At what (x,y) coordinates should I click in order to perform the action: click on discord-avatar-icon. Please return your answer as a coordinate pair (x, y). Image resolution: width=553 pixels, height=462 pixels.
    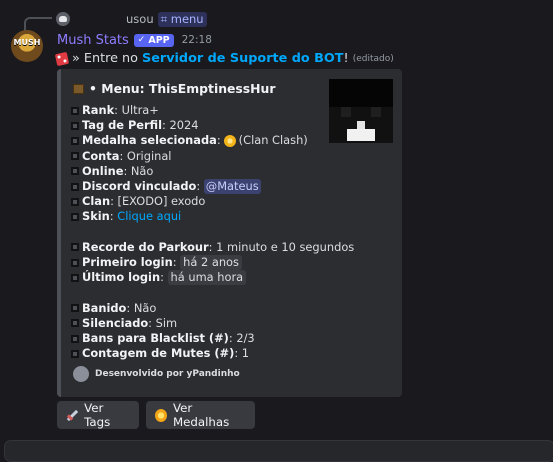
    Looking at the image, I should click on (63, 19).